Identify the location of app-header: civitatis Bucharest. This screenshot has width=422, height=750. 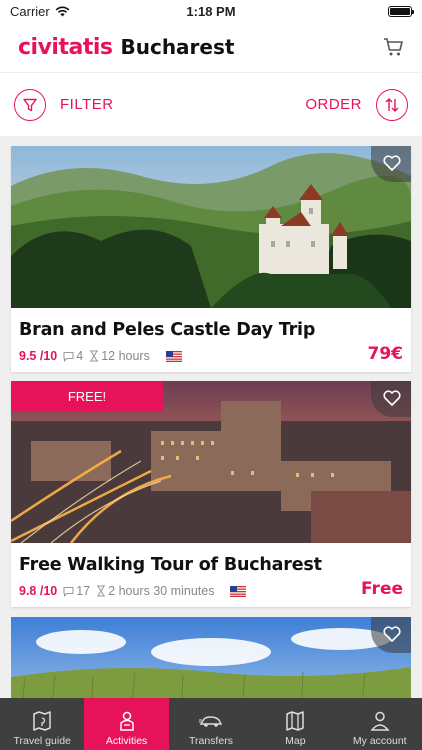
(211, 47).